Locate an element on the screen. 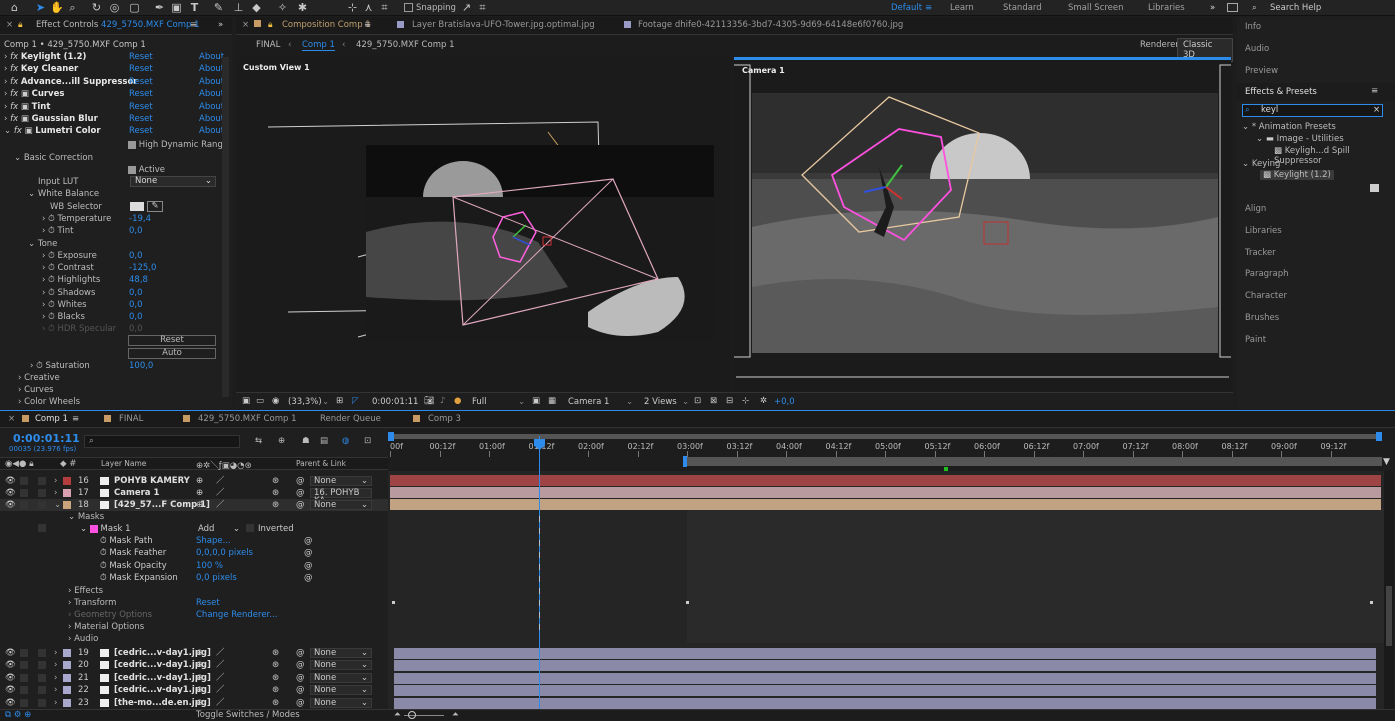  close-tab-icon: × is located at coordinates (245, 25).